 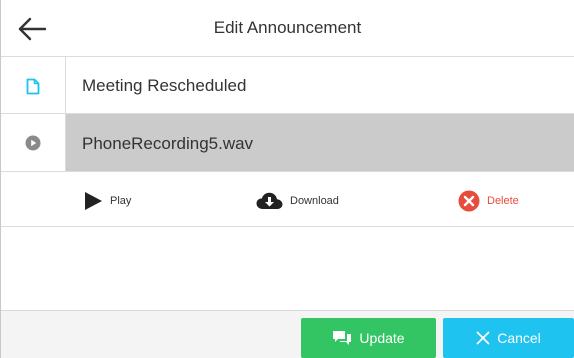 I want to click on recording-file-name: PhoneRecording5.wav, so click(x=168, y=143).